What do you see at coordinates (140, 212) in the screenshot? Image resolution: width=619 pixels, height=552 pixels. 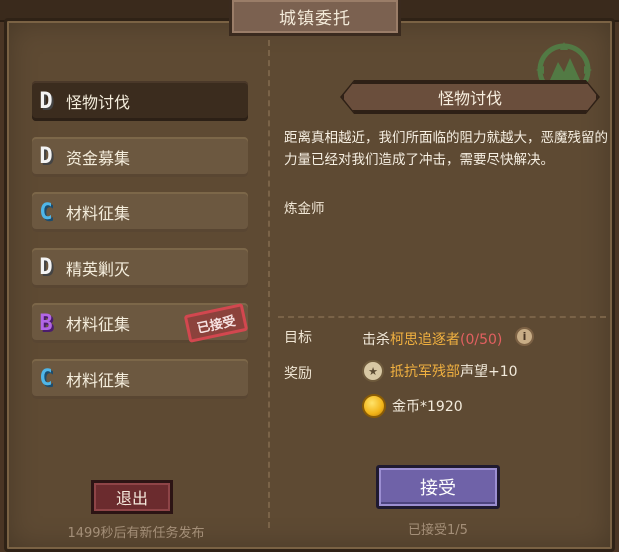 I see `quest-item-material-collection: C 材料征集` at bounding box center [140, 212].